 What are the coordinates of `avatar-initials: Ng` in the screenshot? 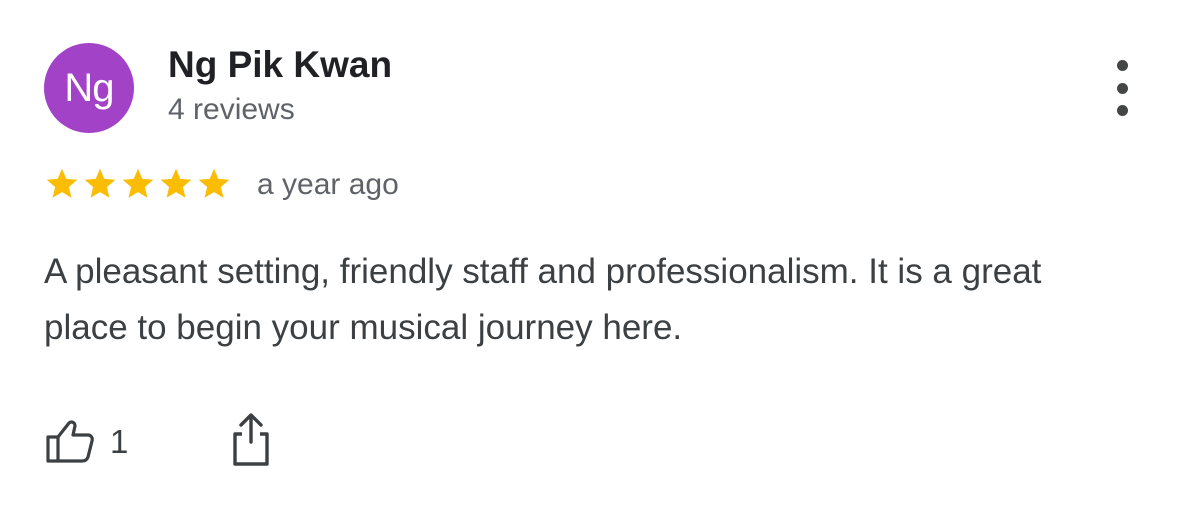 It's located at (89, 87).